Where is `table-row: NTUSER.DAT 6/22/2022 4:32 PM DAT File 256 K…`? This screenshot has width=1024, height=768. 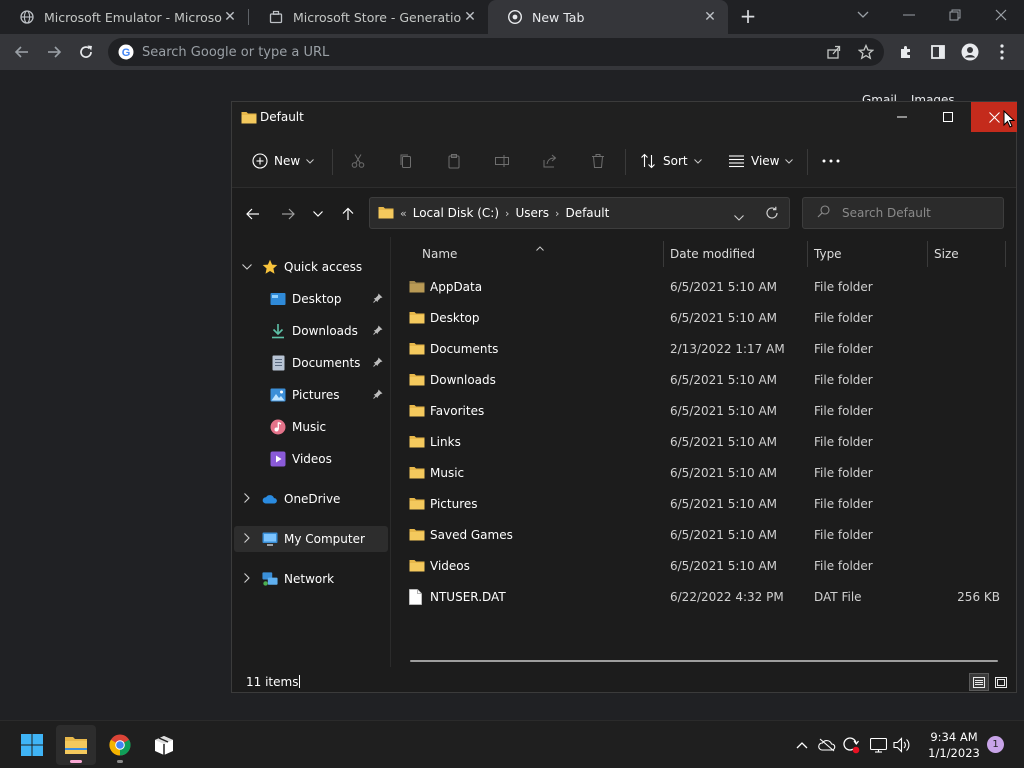 table-row: NTUSER.DAT 6/22/2022 4:32 PM DAT File 256 K… is located at coordinates (704, 597).